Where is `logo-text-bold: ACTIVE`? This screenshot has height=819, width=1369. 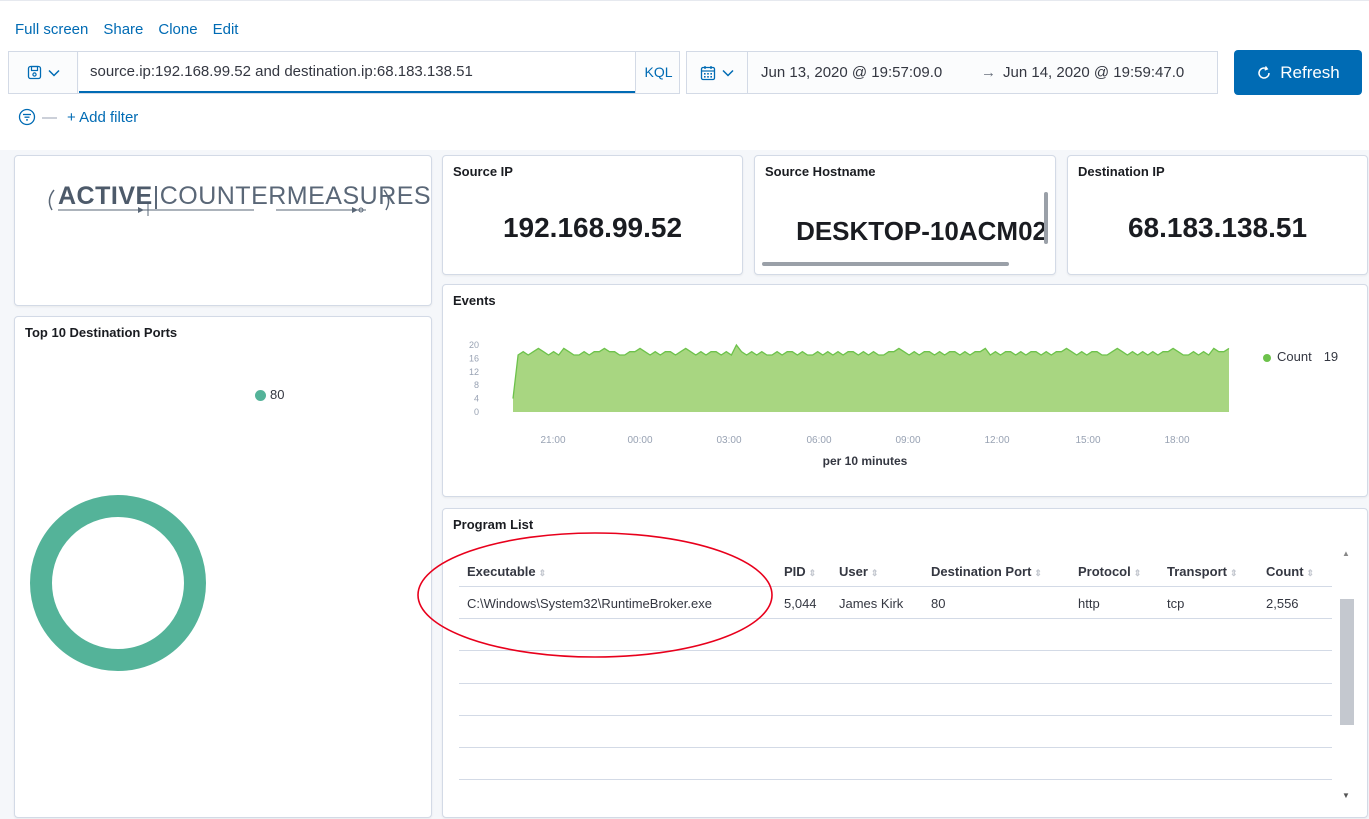
logo-text-bold: ACTIVE is located at coordinates (105, 196).